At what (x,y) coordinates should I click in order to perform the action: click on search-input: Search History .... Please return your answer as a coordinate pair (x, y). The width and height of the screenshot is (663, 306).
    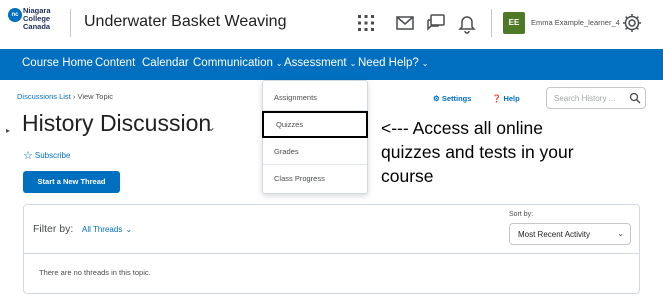
    Looking at the image, I should click on (596, 98).